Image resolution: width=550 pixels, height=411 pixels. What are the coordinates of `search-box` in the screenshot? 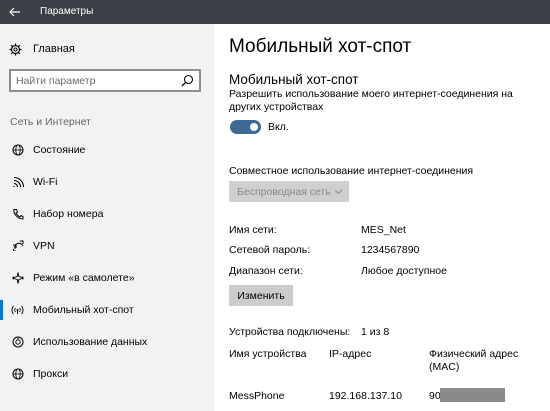 It's located at (105, 80).